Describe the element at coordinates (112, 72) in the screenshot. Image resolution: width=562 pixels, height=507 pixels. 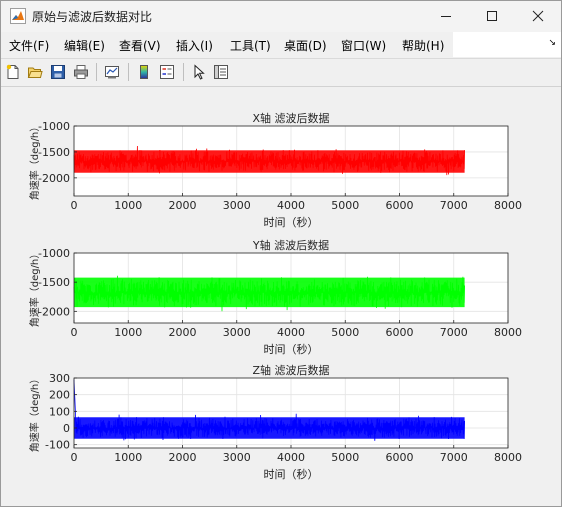
I see `link-plot-icon` at that location.